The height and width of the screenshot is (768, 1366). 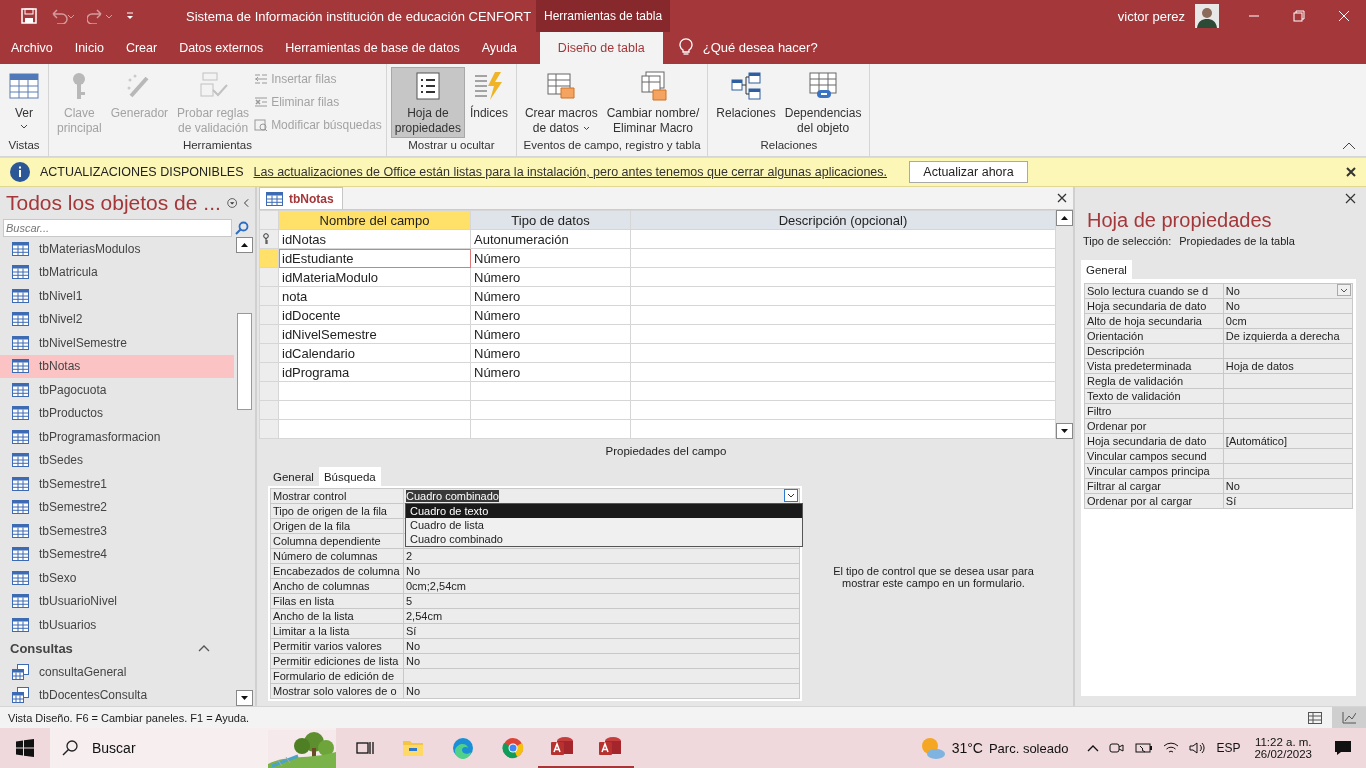 I want to click on ribbon-tab: Crear, so click(x=141, y=48).